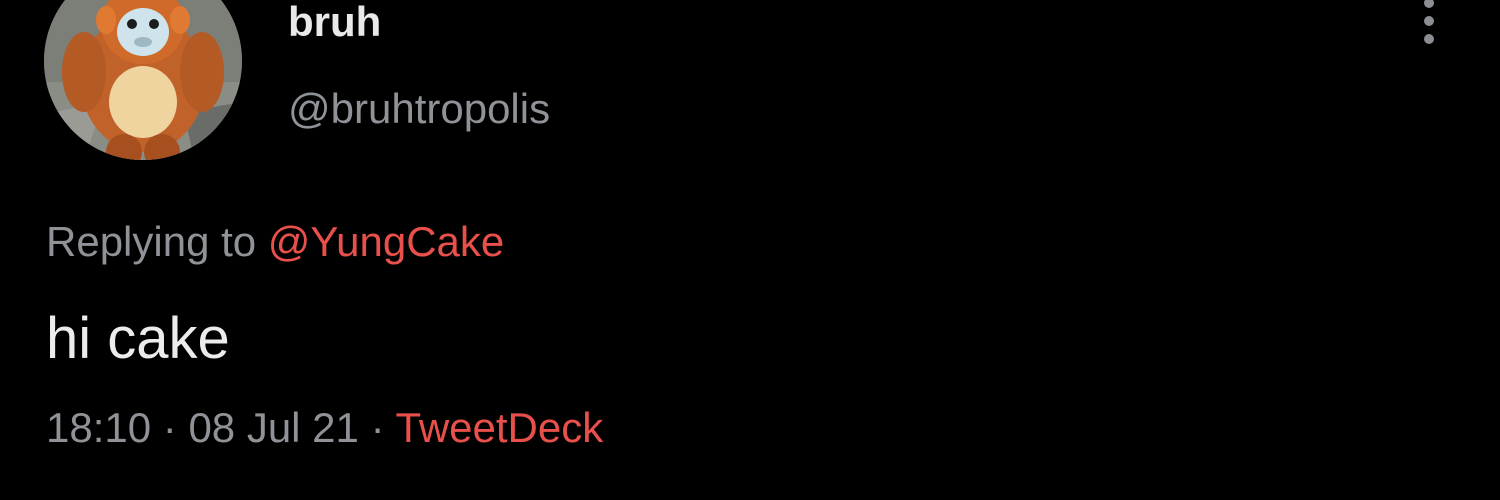 Image resolution: width=1500 pixels, height=500 pixels. I want to click on tweet-date: 08 Jul 21, so click(273, 427).